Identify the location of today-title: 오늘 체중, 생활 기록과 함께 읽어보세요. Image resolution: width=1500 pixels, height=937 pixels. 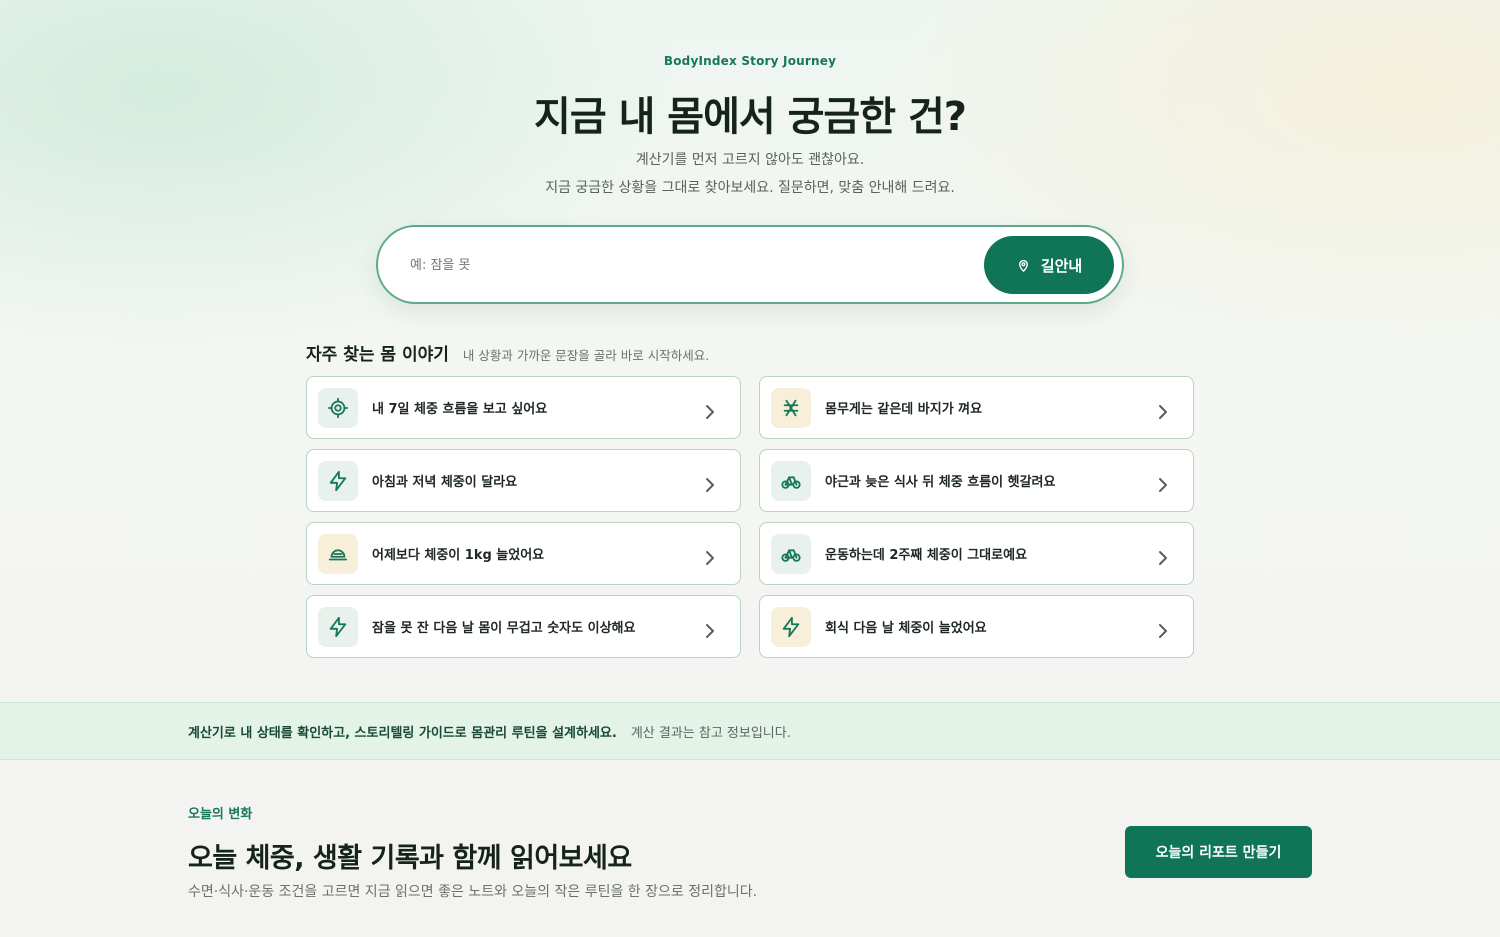
(410, 858).